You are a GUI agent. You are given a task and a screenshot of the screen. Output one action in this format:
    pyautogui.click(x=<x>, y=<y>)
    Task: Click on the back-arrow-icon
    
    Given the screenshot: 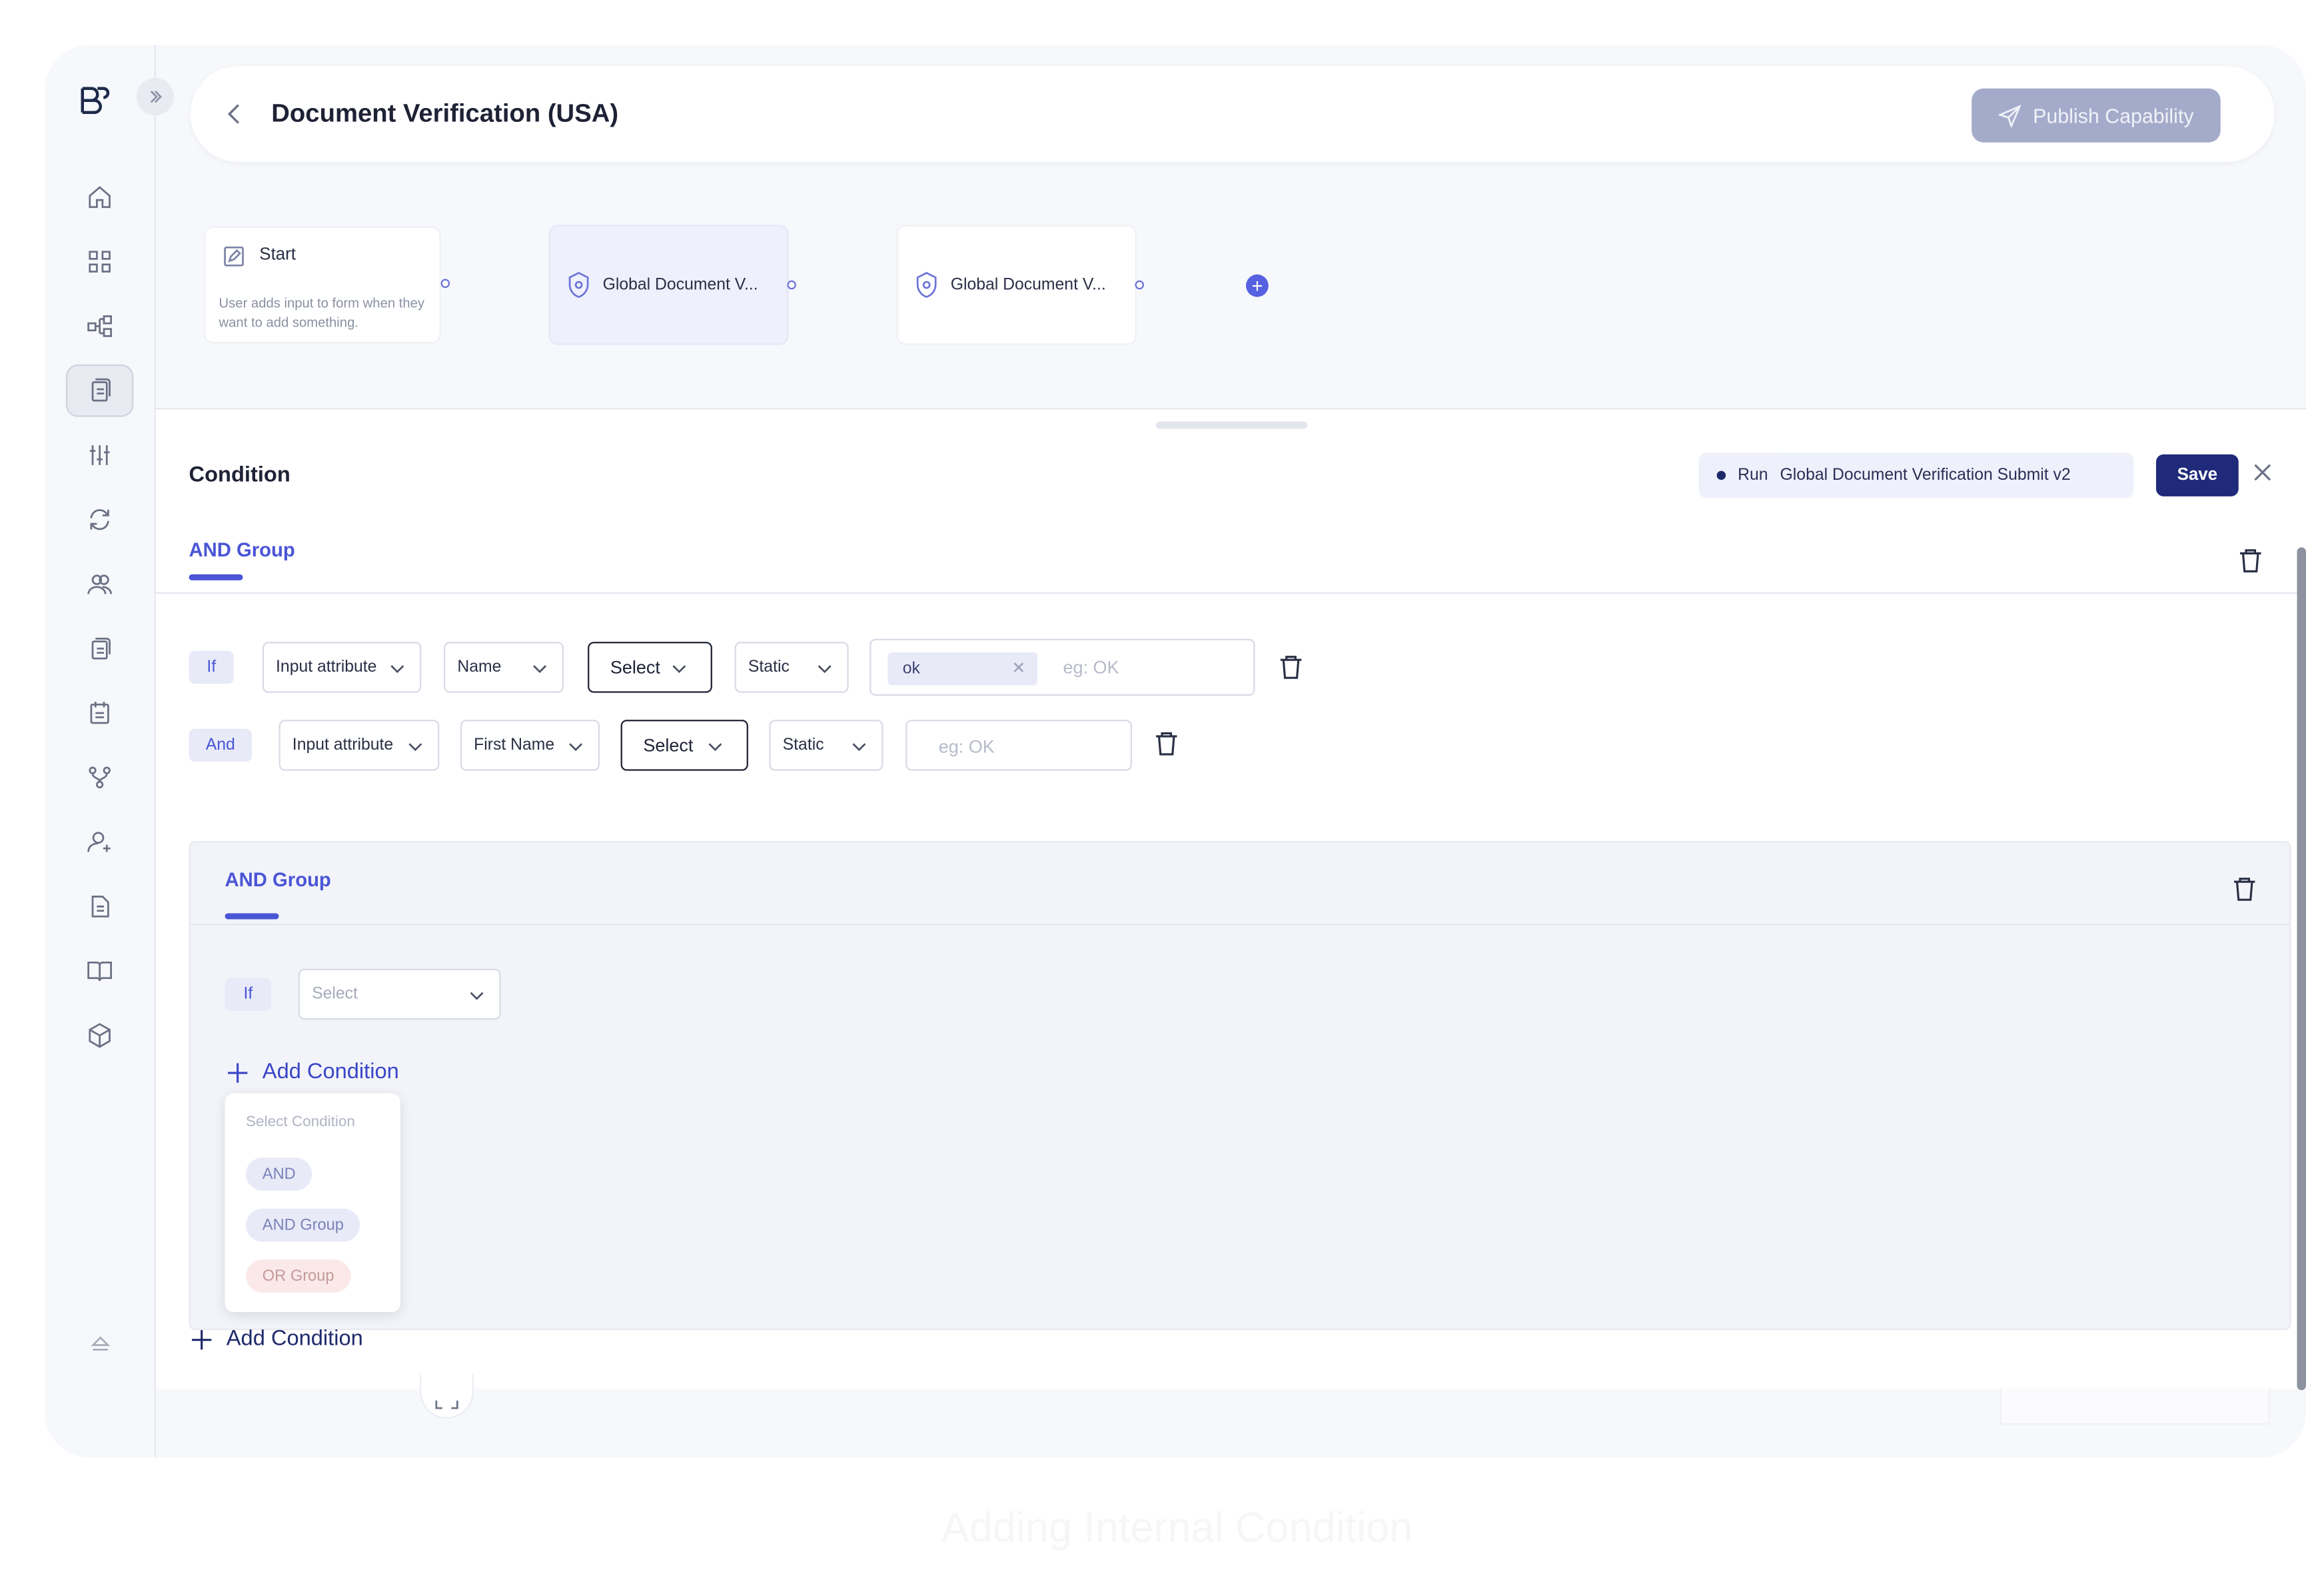 What is the action you would take?
    pyautogui.click(x=236, y=114)
    